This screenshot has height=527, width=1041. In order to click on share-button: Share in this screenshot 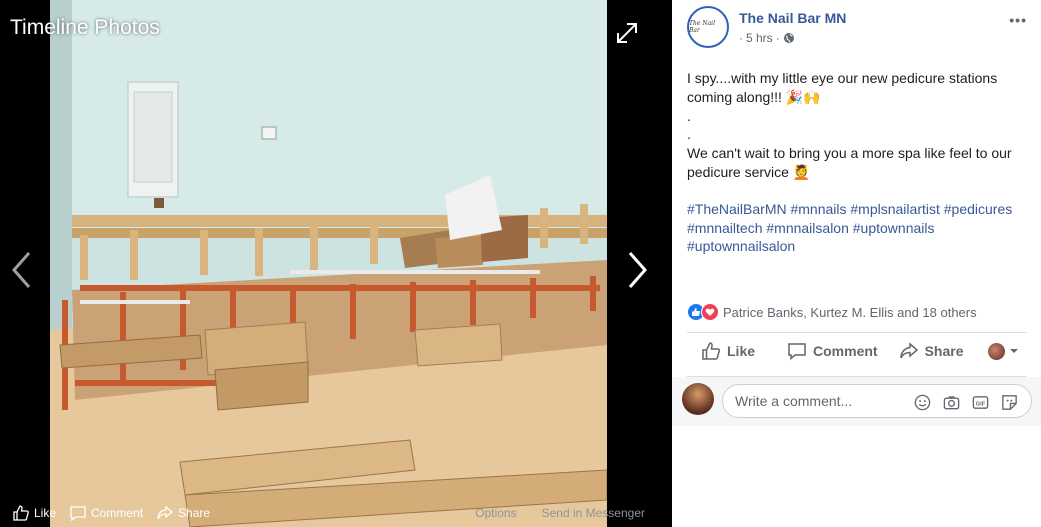, I will do `click(931, 351)`.